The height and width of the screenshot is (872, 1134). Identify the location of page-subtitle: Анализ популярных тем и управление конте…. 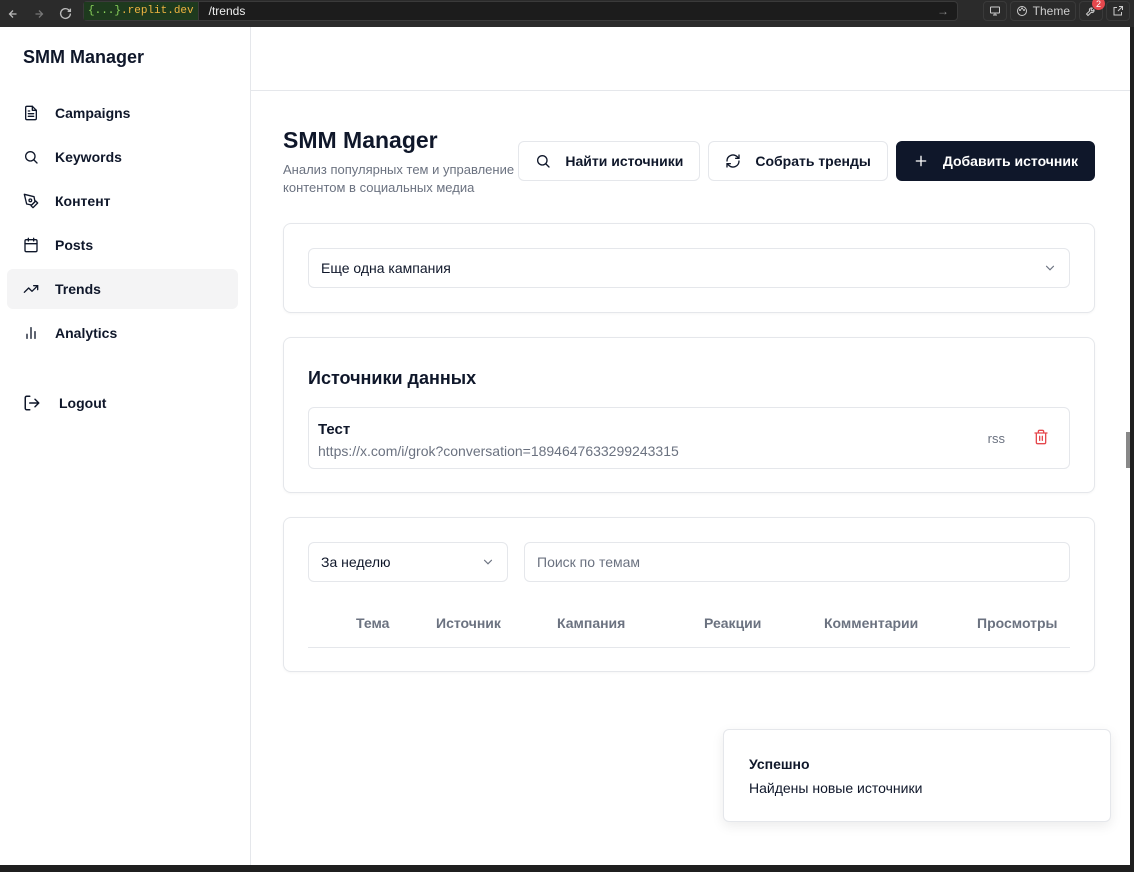
(399, 178).